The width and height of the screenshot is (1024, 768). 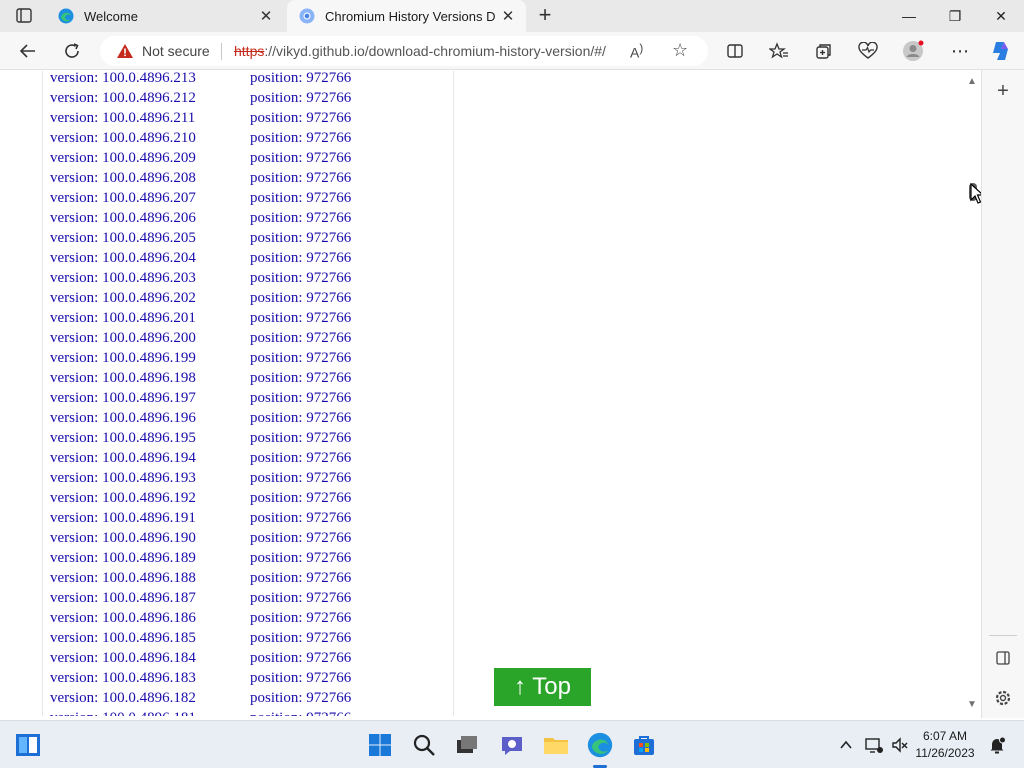 I want to click on file-explorer-icon, so click(x=556, y=745).